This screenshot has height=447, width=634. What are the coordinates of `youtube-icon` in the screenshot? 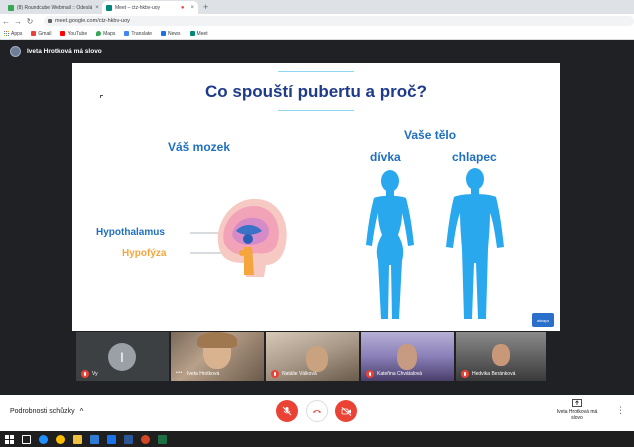 It's located at (63, 33).